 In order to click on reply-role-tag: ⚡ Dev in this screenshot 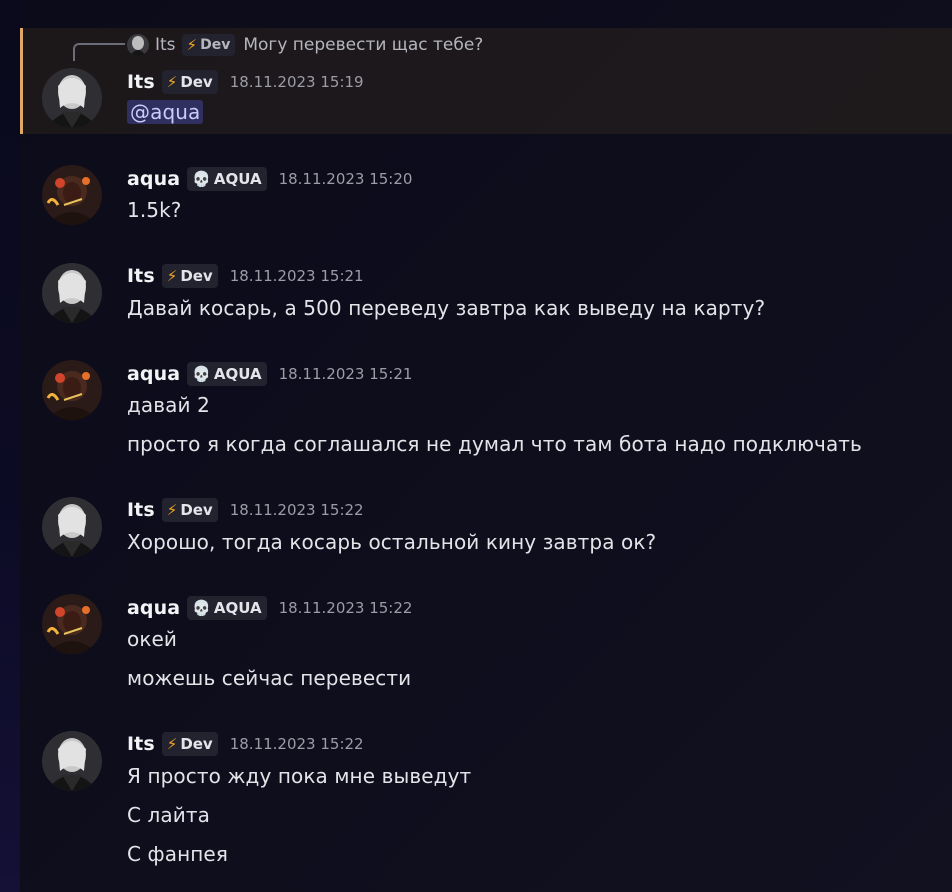, I will do `click(208, 45)`.